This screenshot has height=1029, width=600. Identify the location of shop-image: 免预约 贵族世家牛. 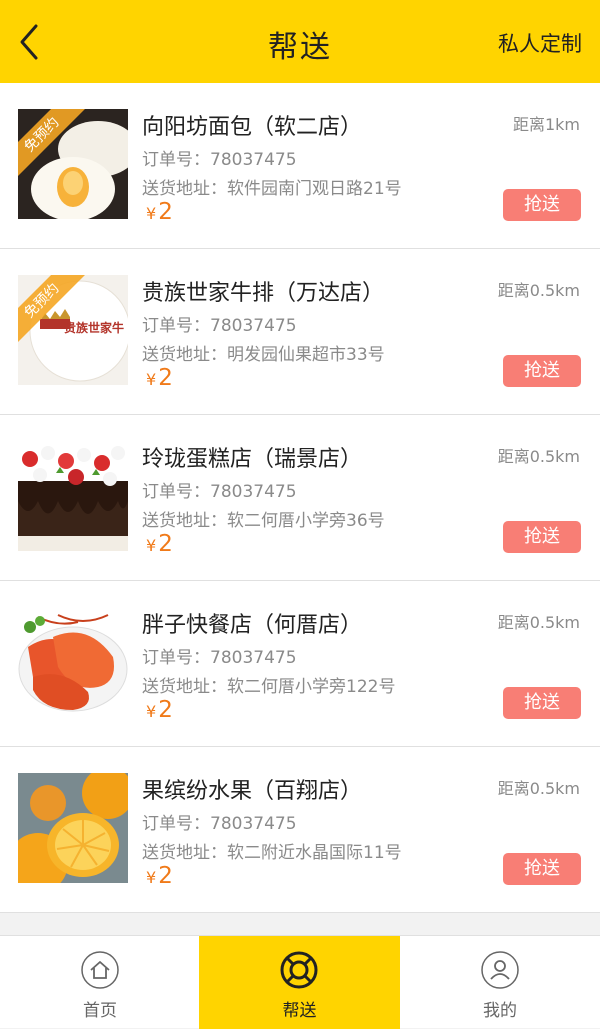
(73, 330).